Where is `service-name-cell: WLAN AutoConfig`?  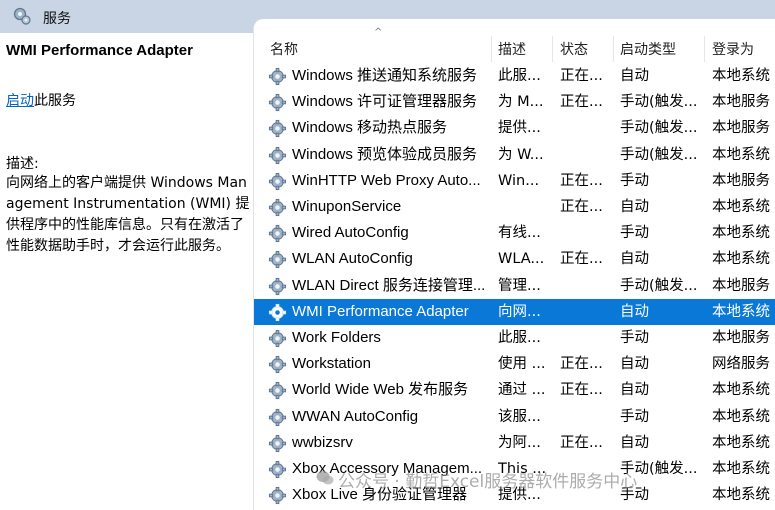 service-name-cell: WLAN AutoConfig is located at coordinates (352, 259).